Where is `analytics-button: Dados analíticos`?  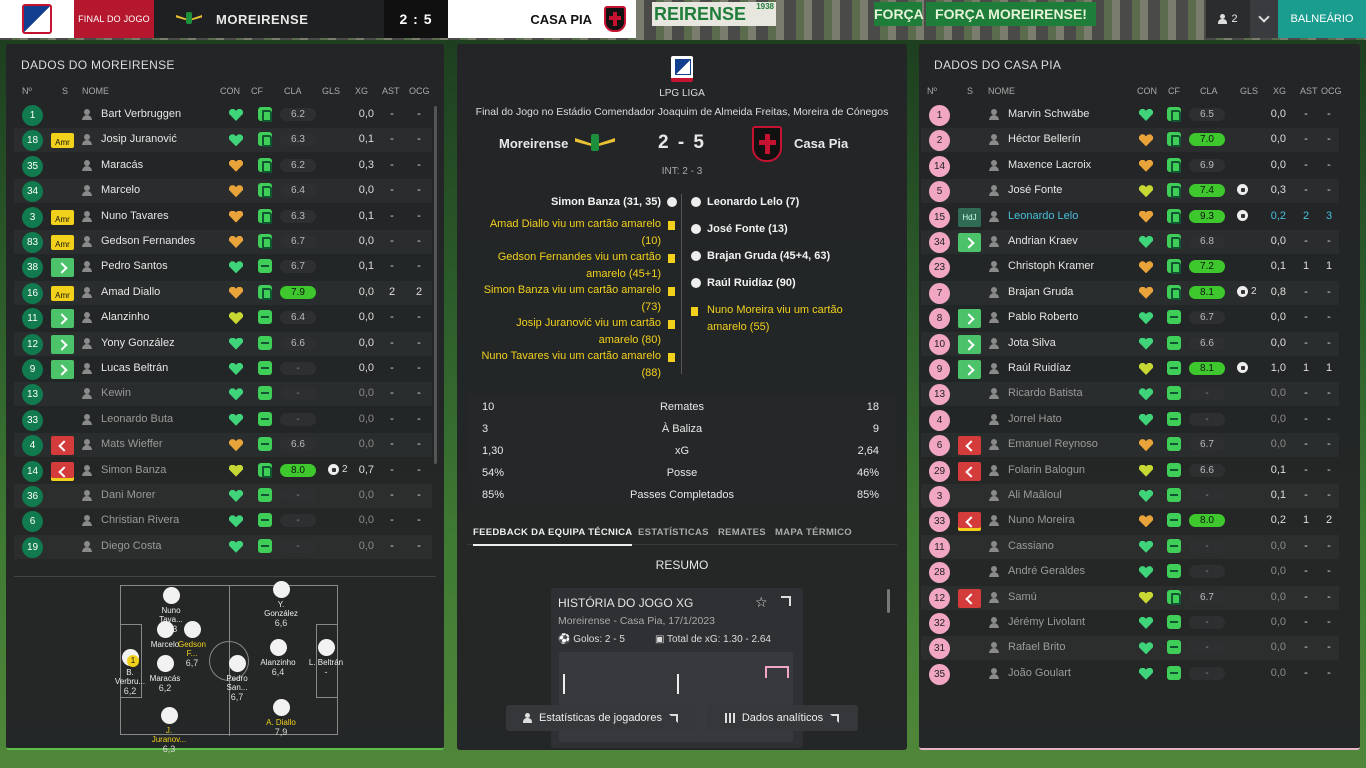 analytics-button: Dados analíticos is located at coordinates (782, 718).